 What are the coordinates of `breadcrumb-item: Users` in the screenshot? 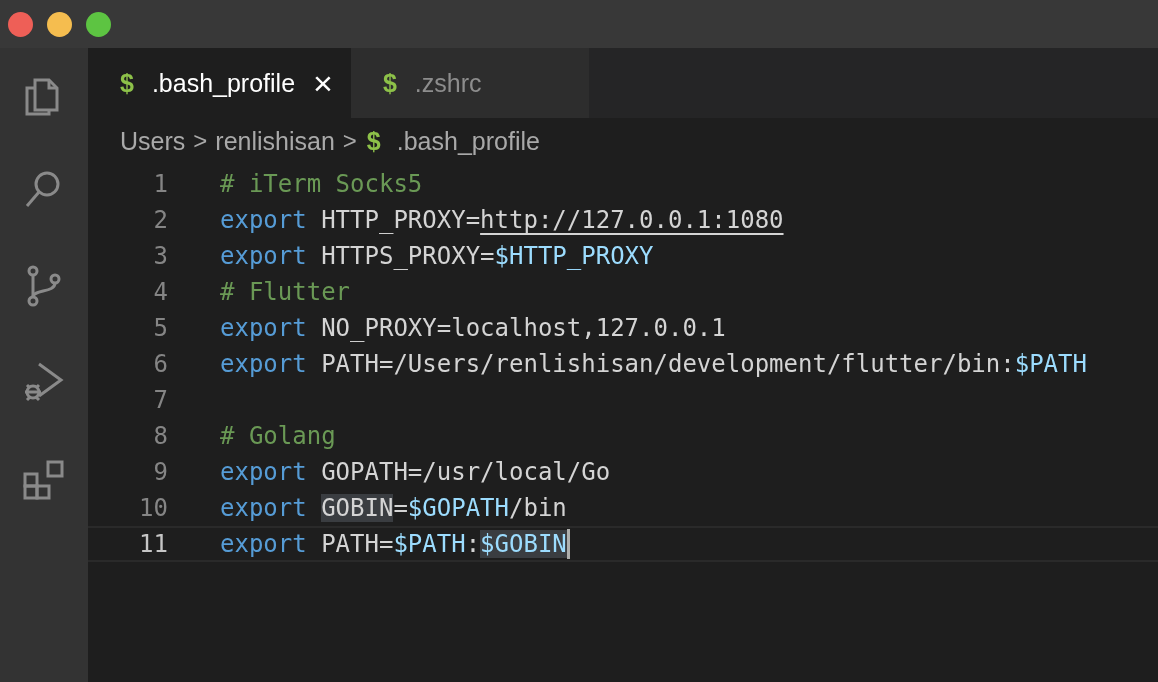 It's located at (153, 141).